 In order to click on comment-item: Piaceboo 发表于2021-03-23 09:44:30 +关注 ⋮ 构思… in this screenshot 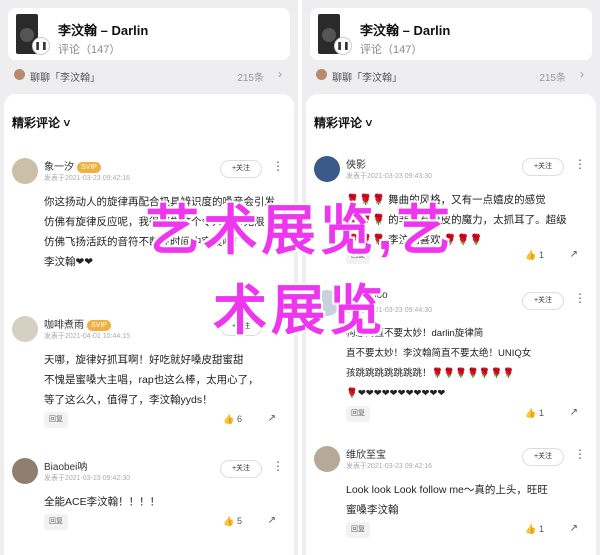, I will do `click(451, 356)`.